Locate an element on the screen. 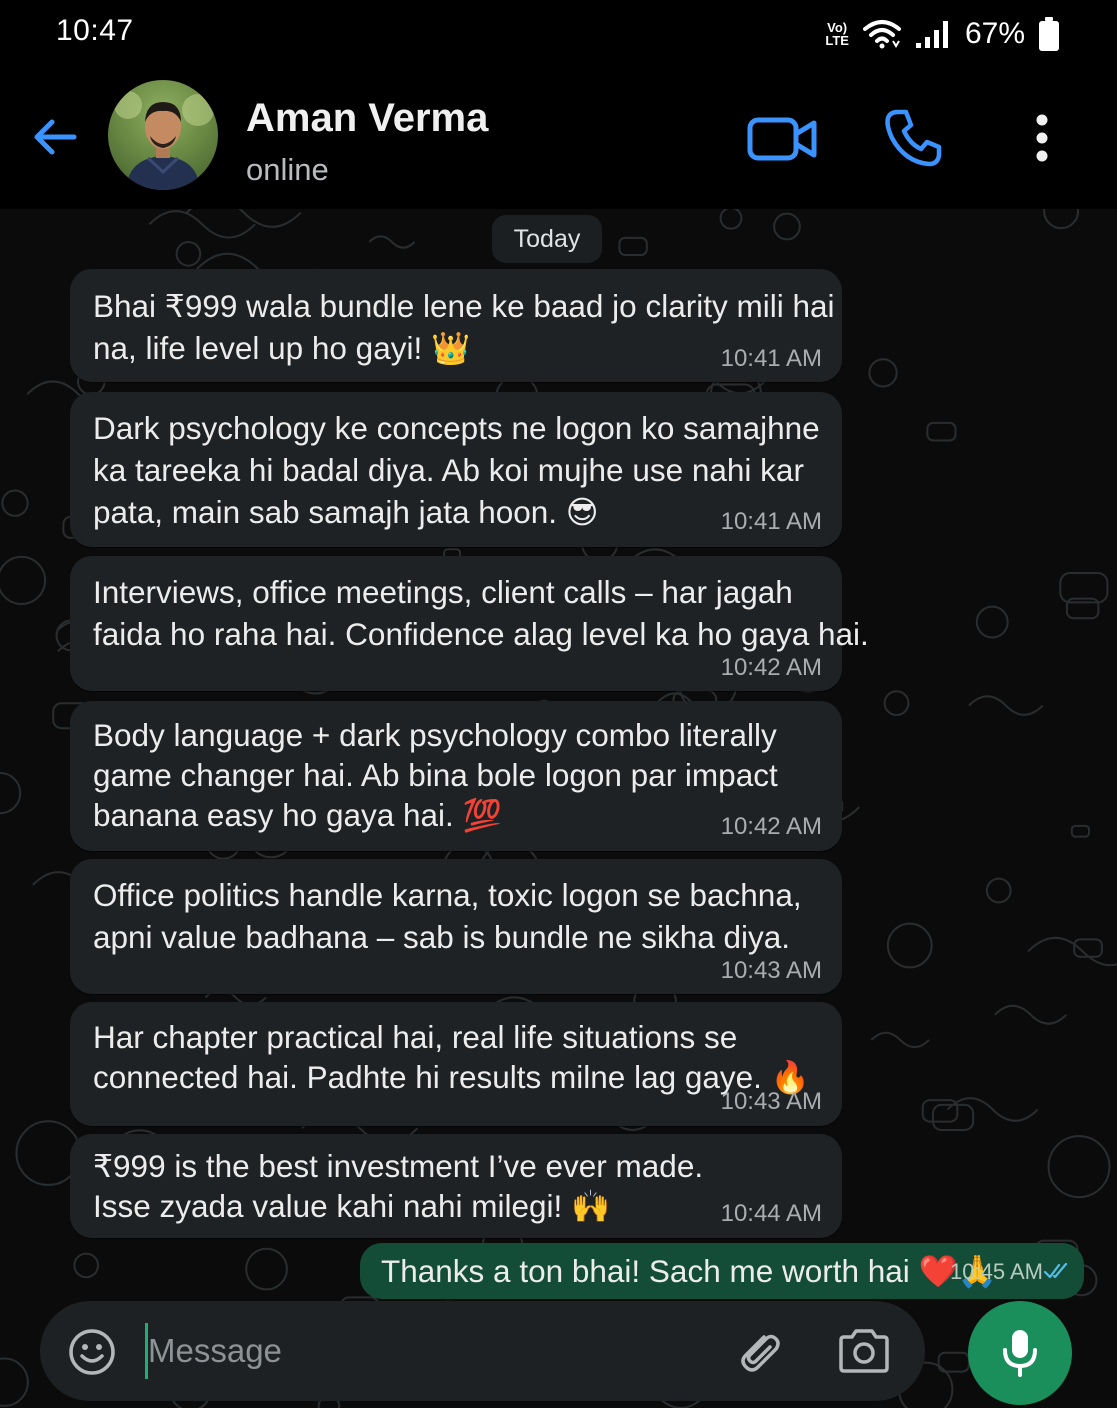  message-line: banana easy ho gaya hai. 💯 is located at coordinates (297, 815).